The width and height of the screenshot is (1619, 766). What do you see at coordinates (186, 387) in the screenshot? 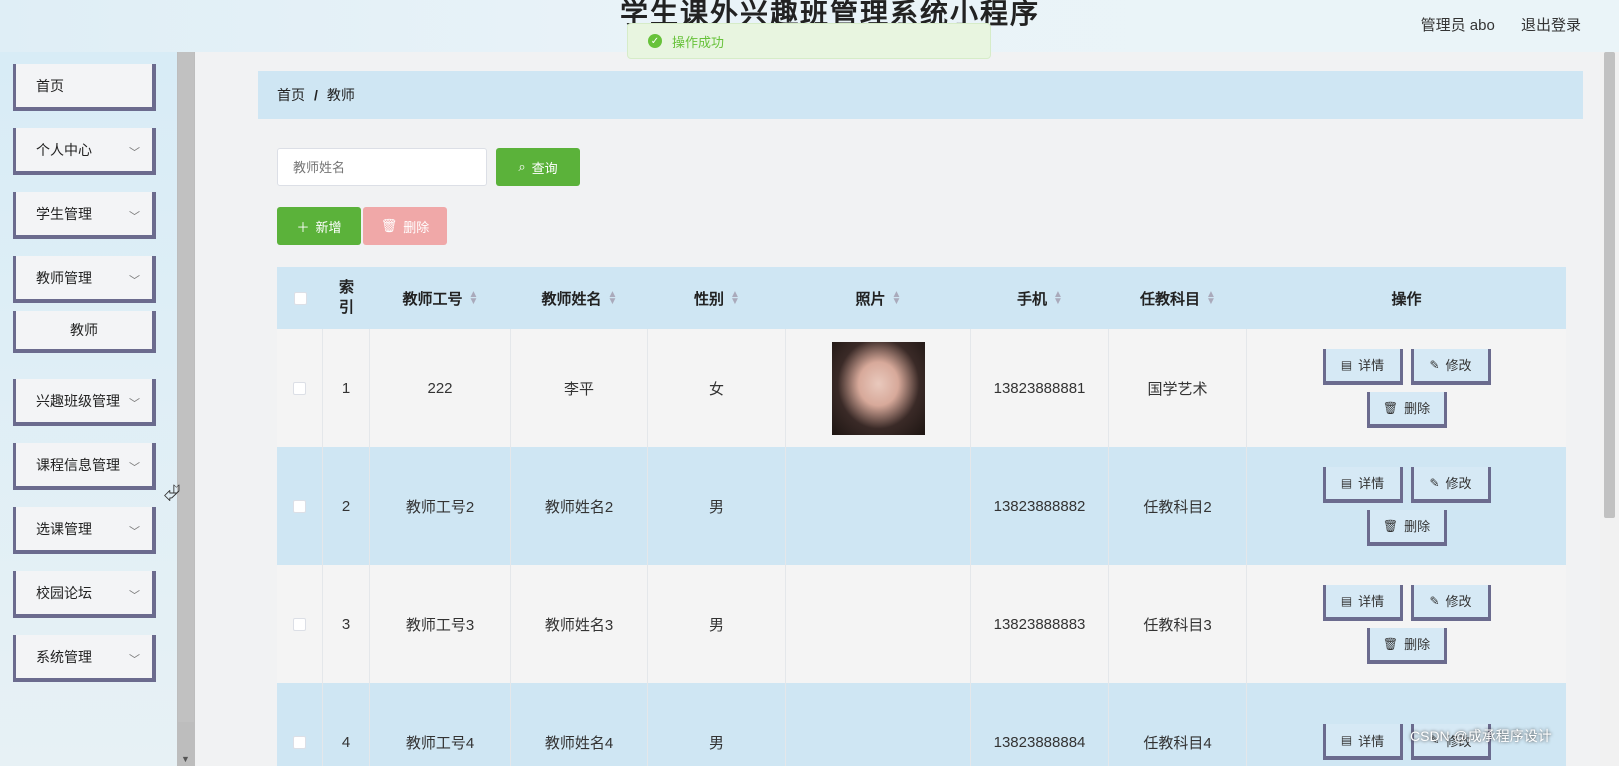
I see `sidebar-scrollbar-thumb` at bounding box center [186, 387].